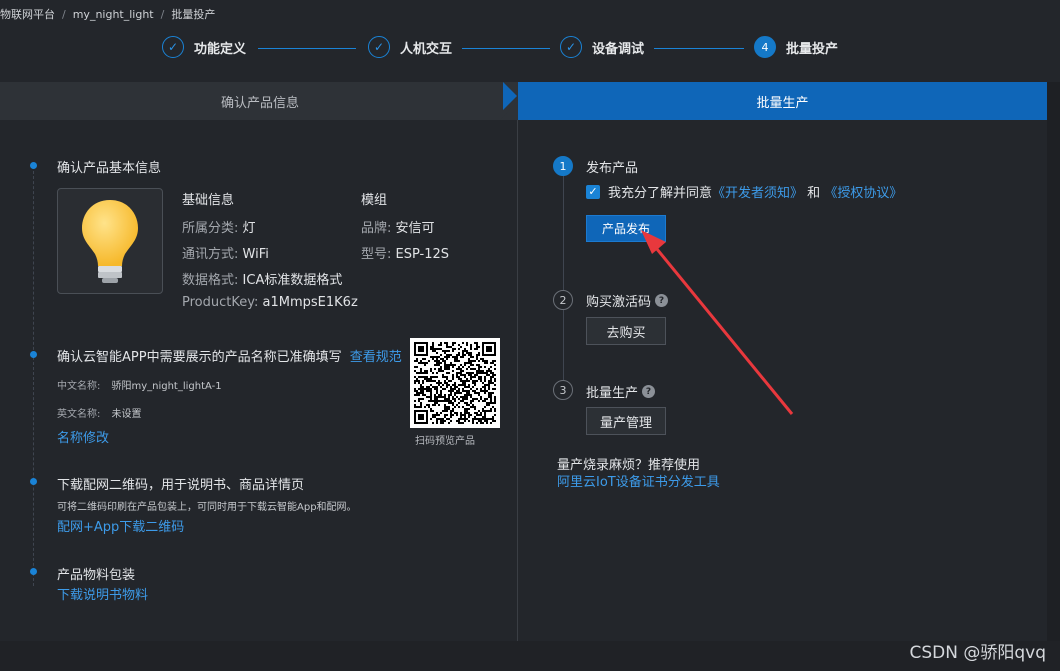  I want to click on comm-row: 通讯方式: WiFi, so click(225, 252).